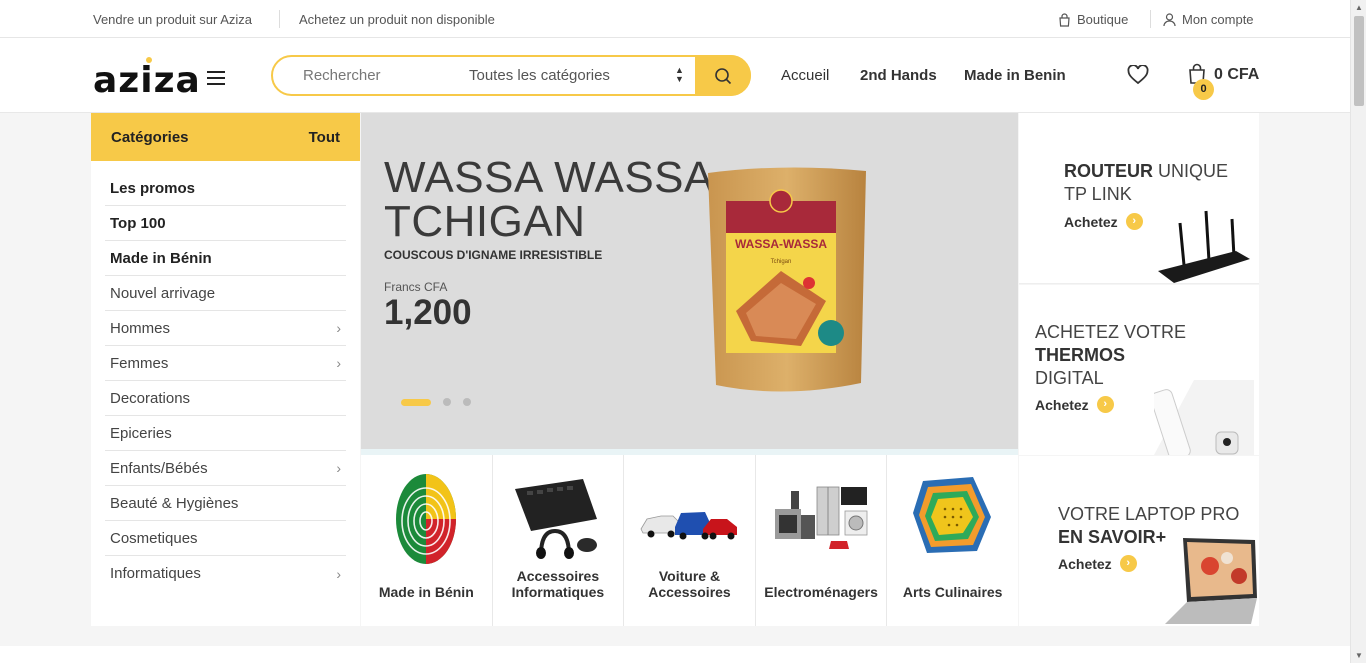 The image size is (1366, 663). I want to click on sidebar-item: Beauté & Hygiènes, so click(225, 503).